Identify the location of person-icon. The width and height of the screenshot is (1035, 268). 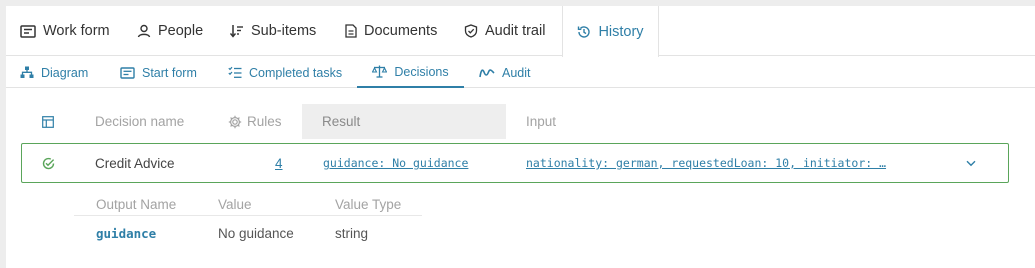
(144, 31).